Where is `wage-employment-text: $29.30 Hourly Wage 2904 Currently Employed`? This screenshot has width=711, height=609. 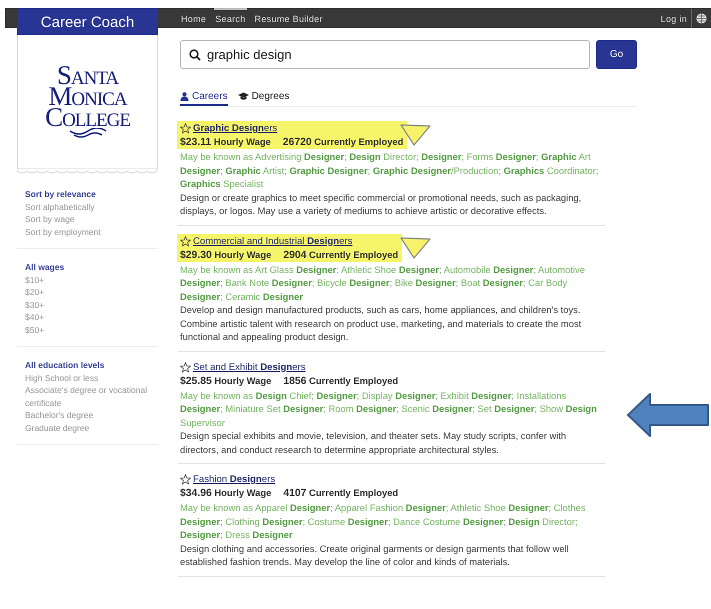 wage-employment-text: $29.30 Hourly Wage 2904 Currently Employed is located at coordinates (289, 254).